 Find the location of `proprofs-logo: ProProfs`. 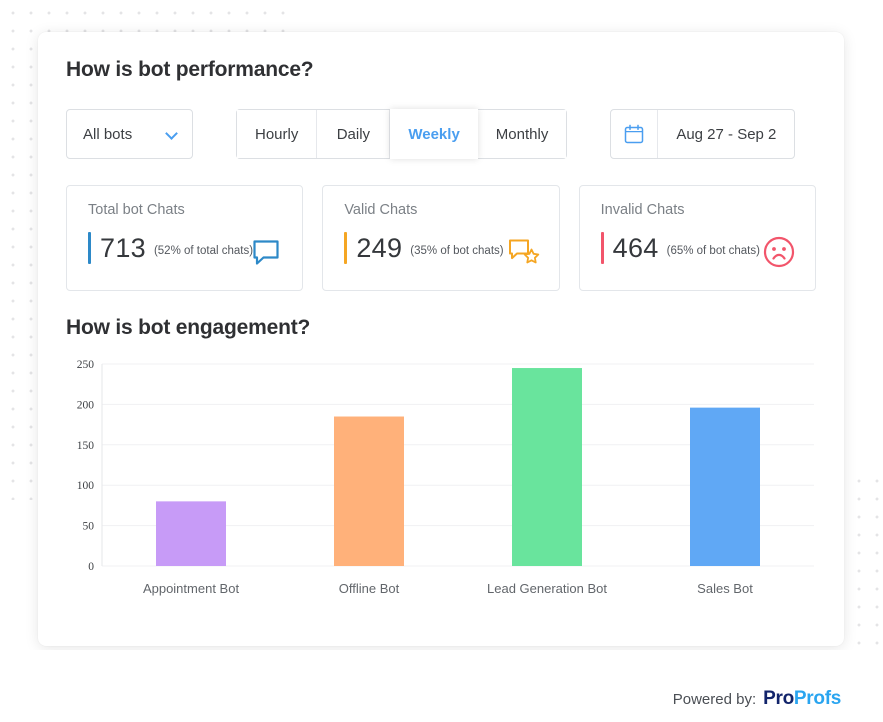

proprofs-logo: ProProfs is located at coordinates (802, 699).